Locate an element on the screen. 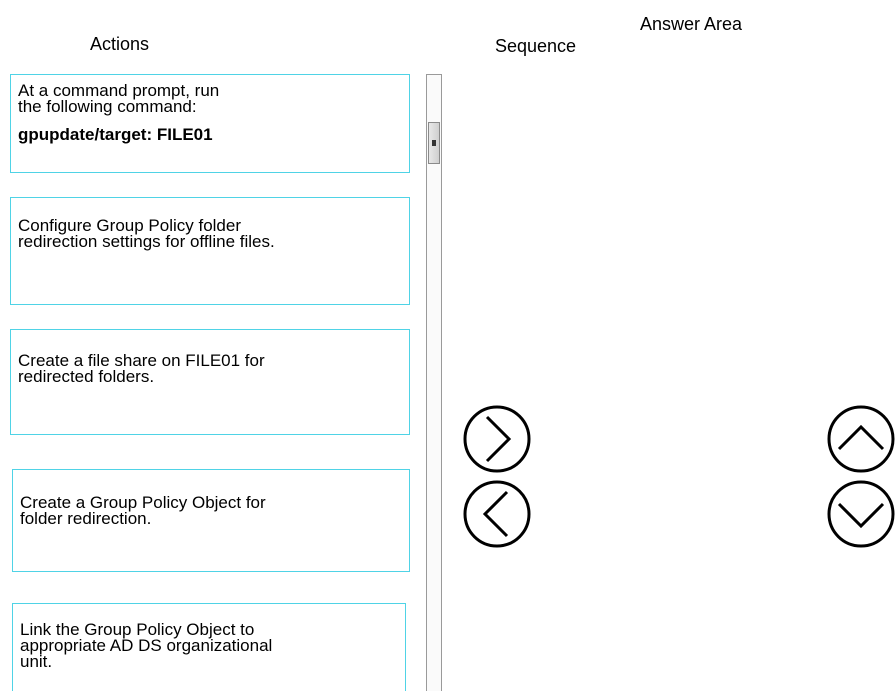  move-left-button is located at coordinates (497, 514).